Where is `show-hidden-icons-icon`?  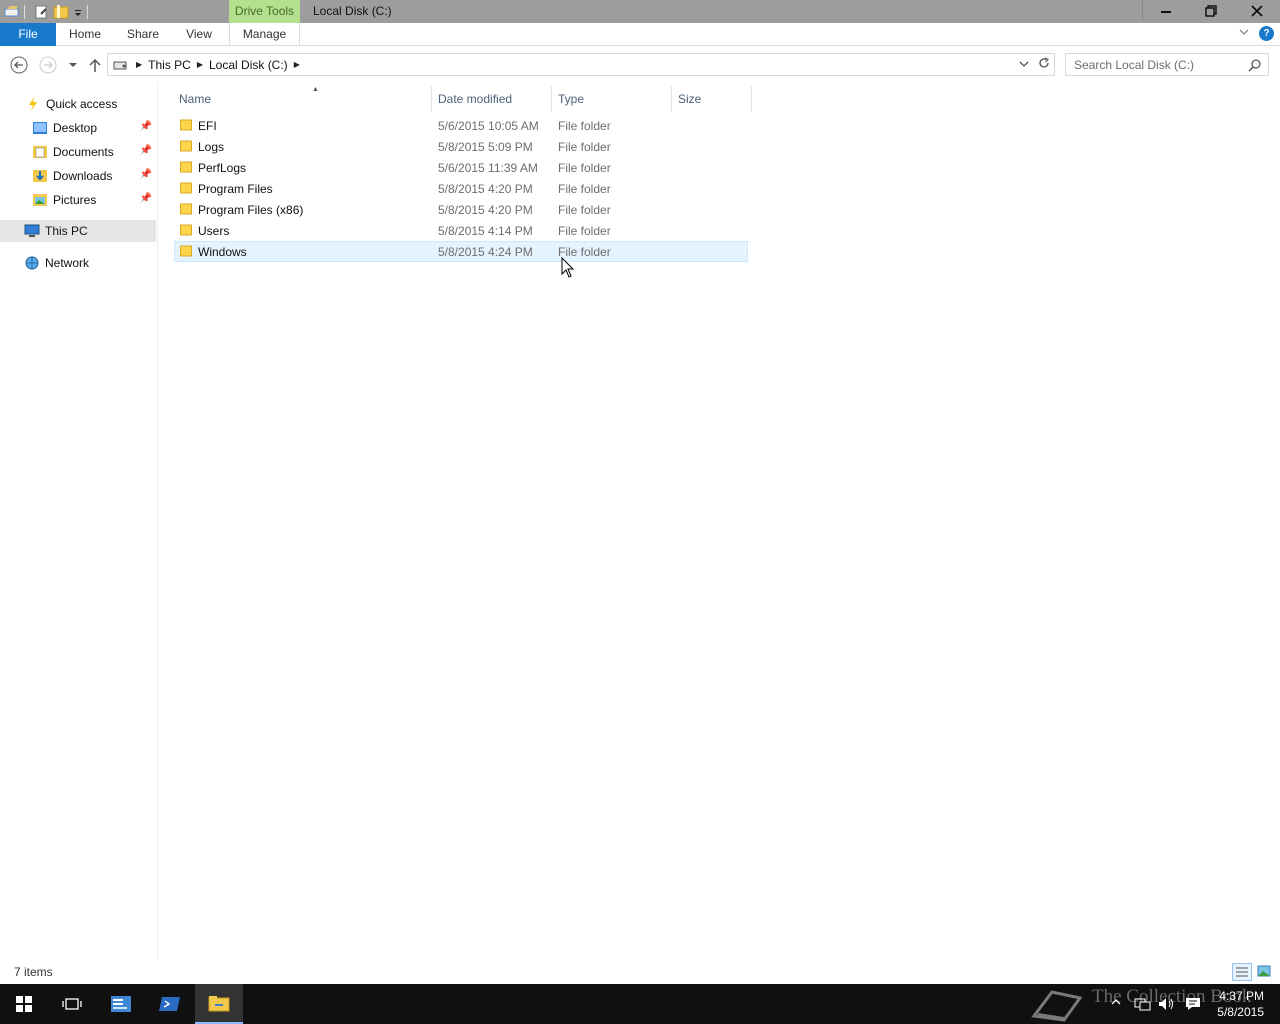
show-hidden-icons-icon is located at coordinates (1116, 1003).